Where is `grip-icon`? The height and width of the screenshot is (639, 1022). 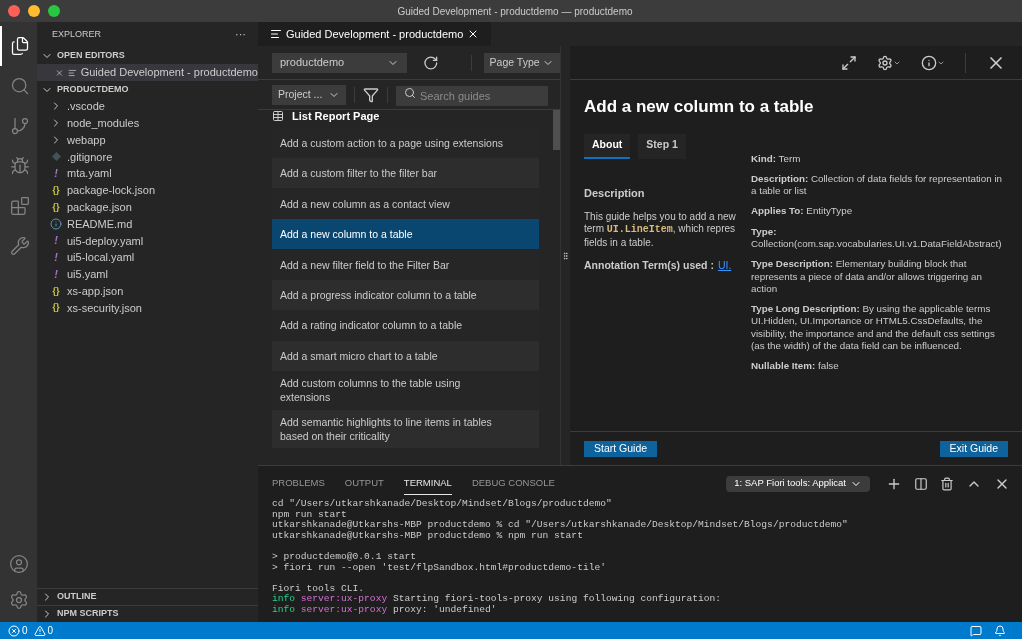
grip-icon is located at coordinates (565, 255).